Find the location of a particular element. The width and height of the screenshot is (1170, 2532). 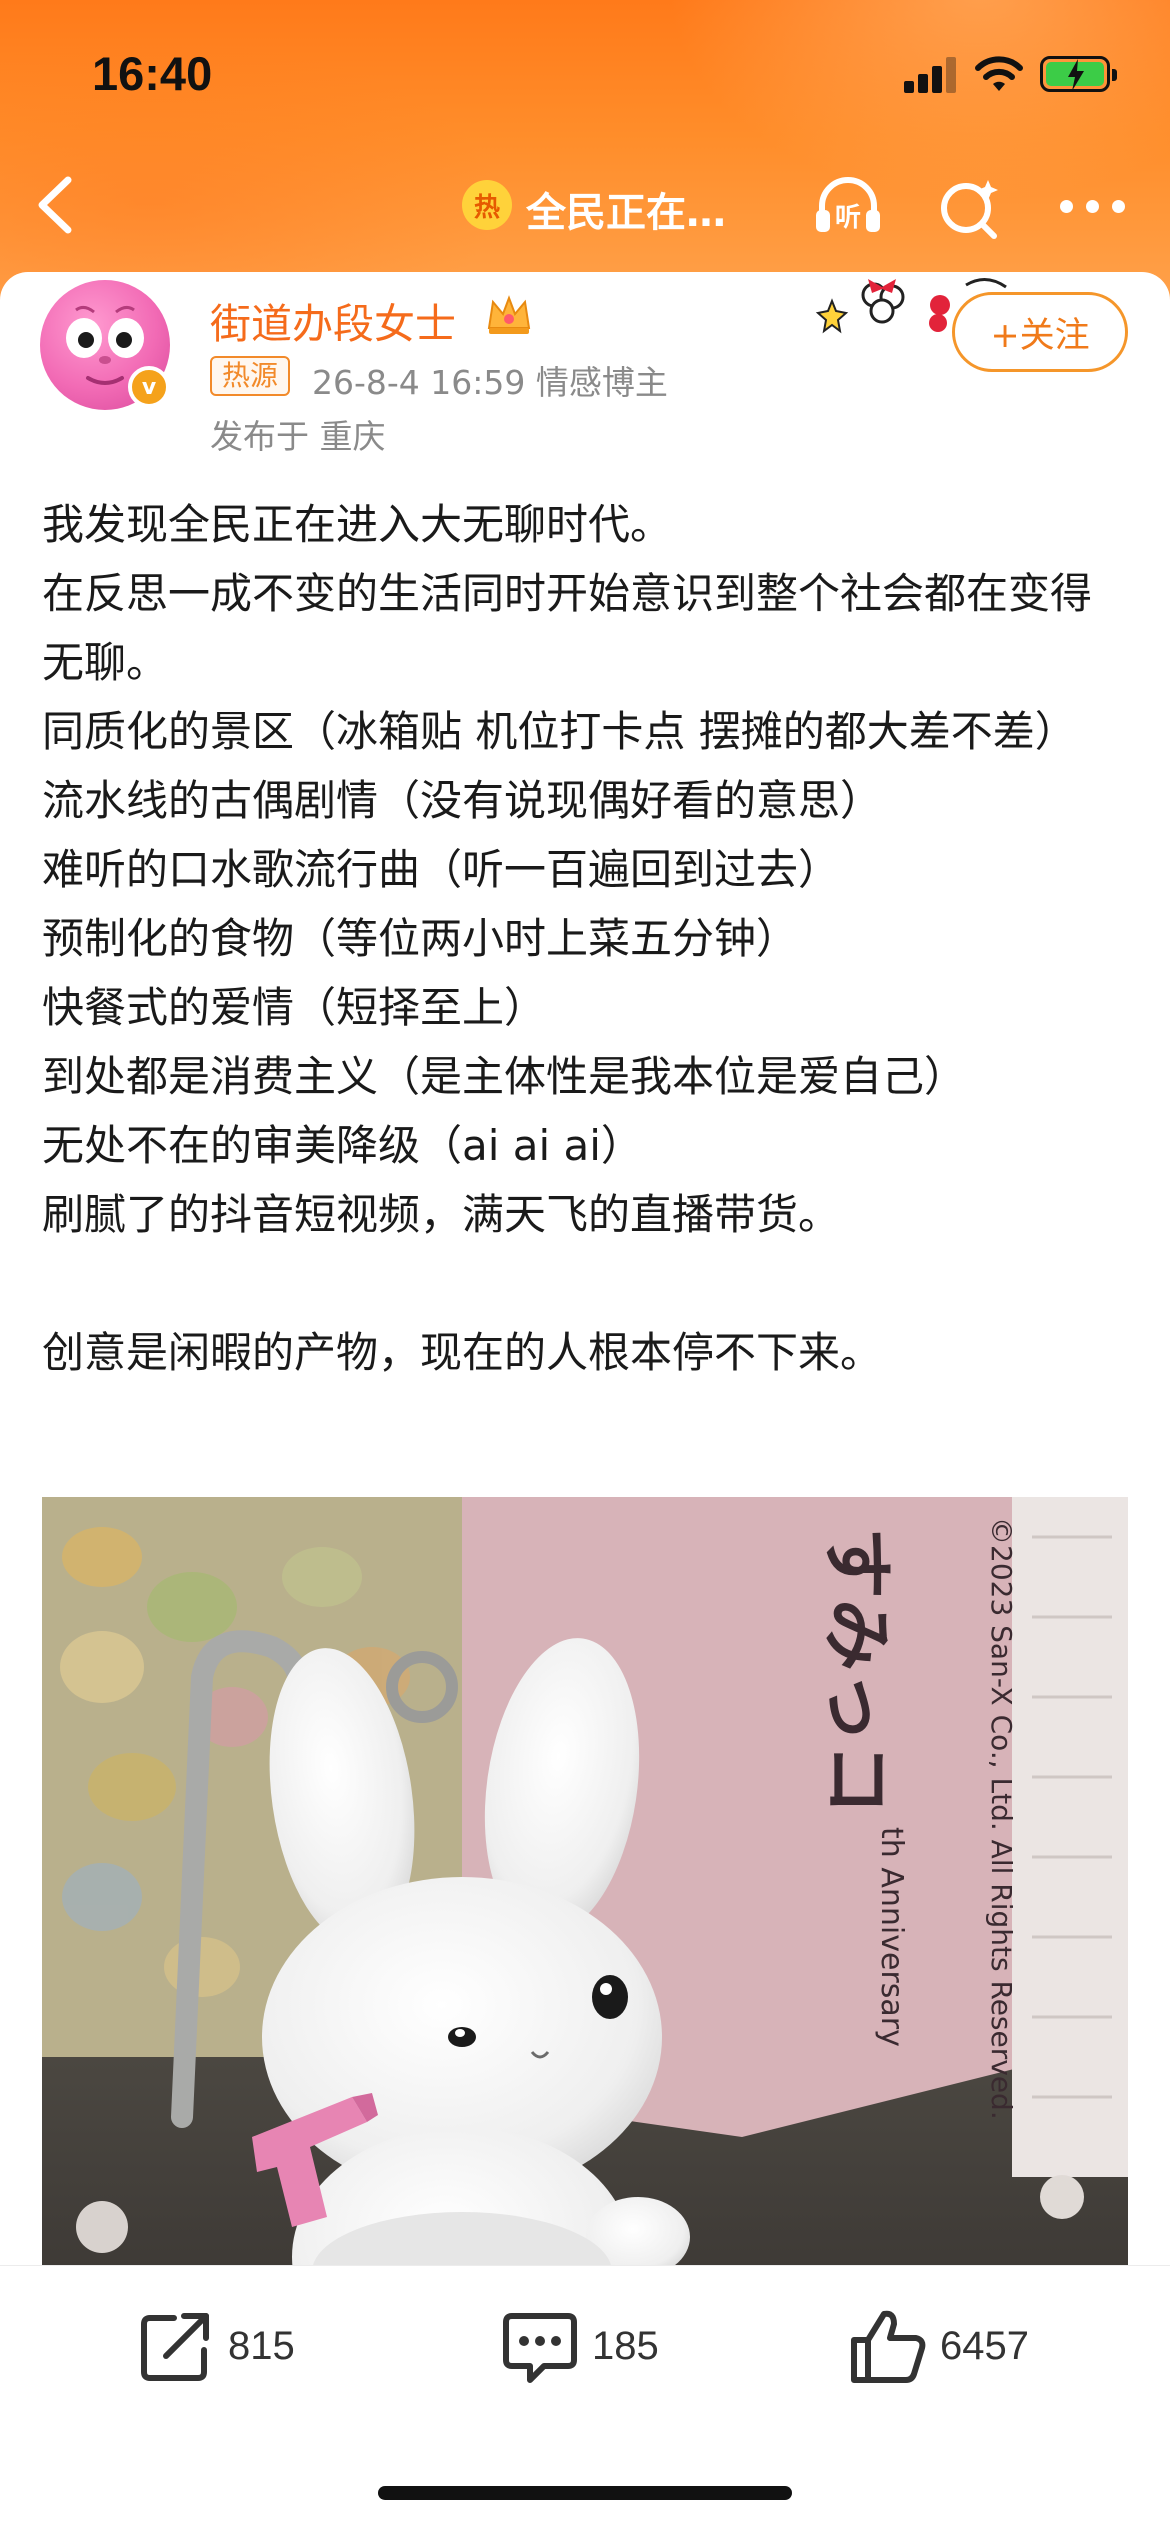

signal-icon is located at coordinates (930, 75).